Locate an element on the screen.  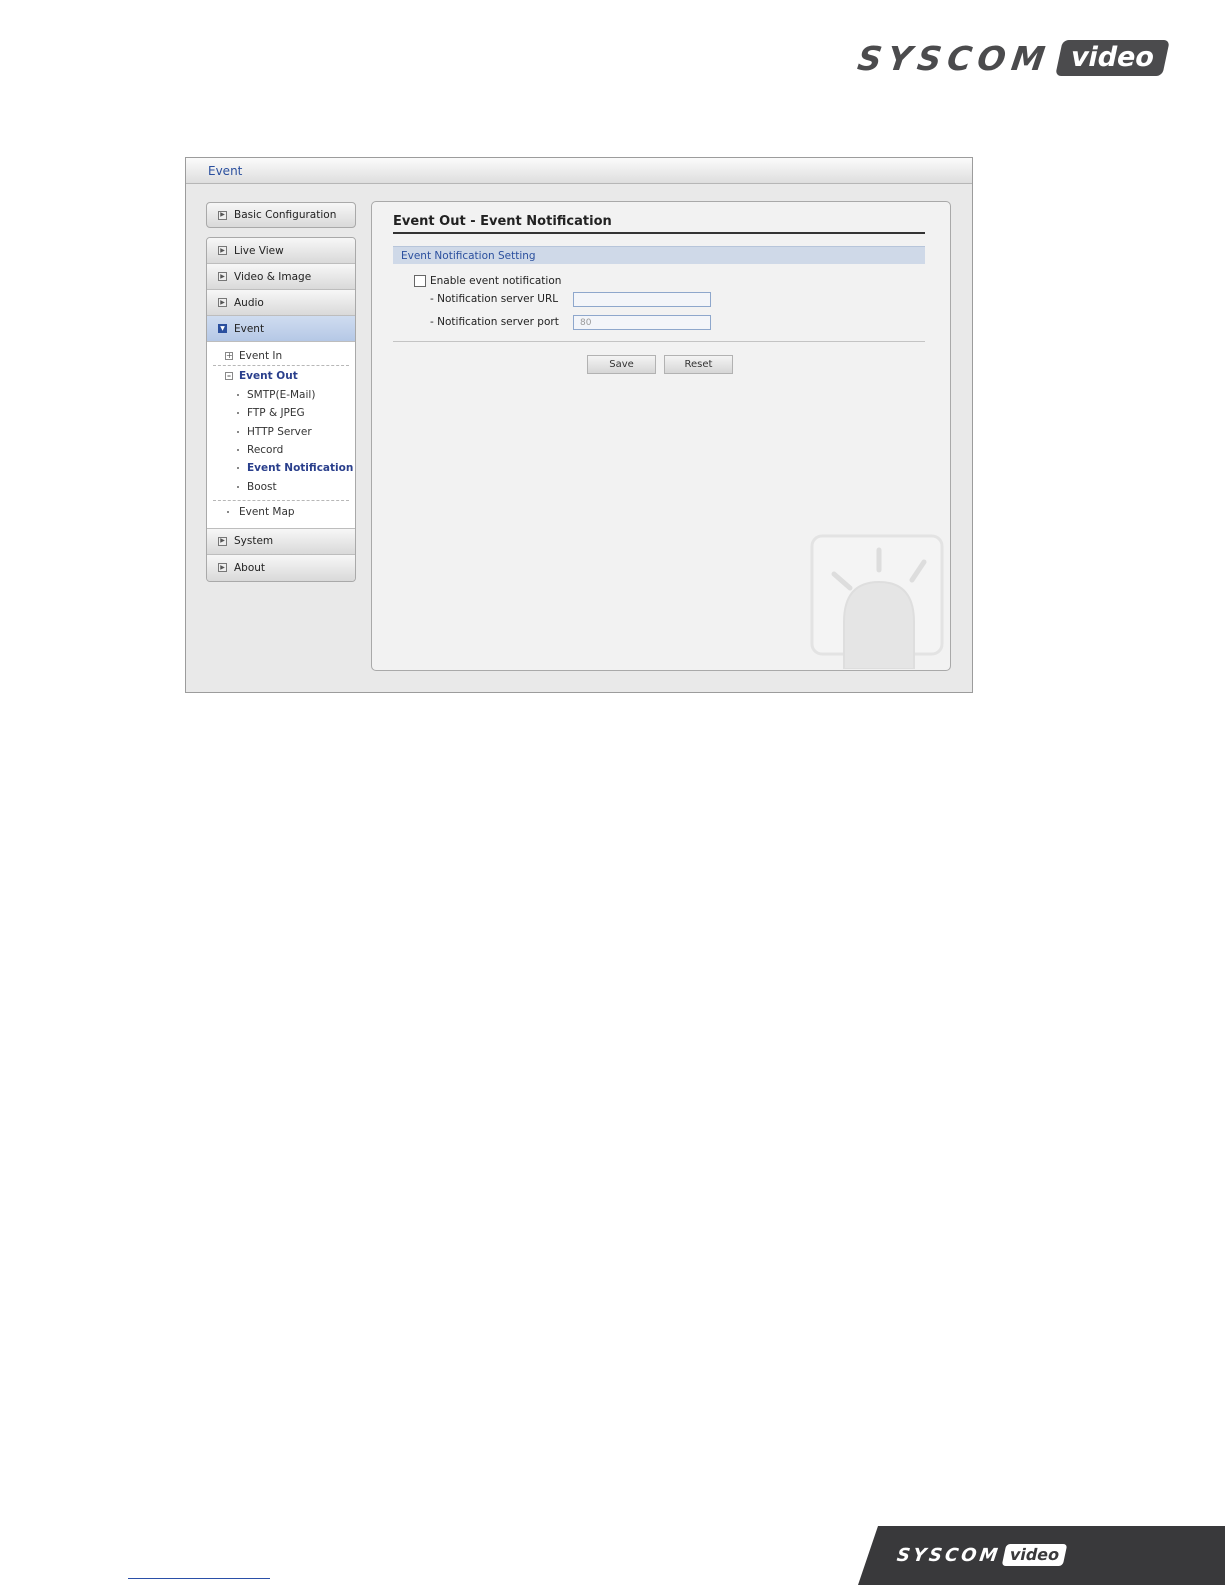
subnav-label: HTTP Server is located at coordinates (279, 431).